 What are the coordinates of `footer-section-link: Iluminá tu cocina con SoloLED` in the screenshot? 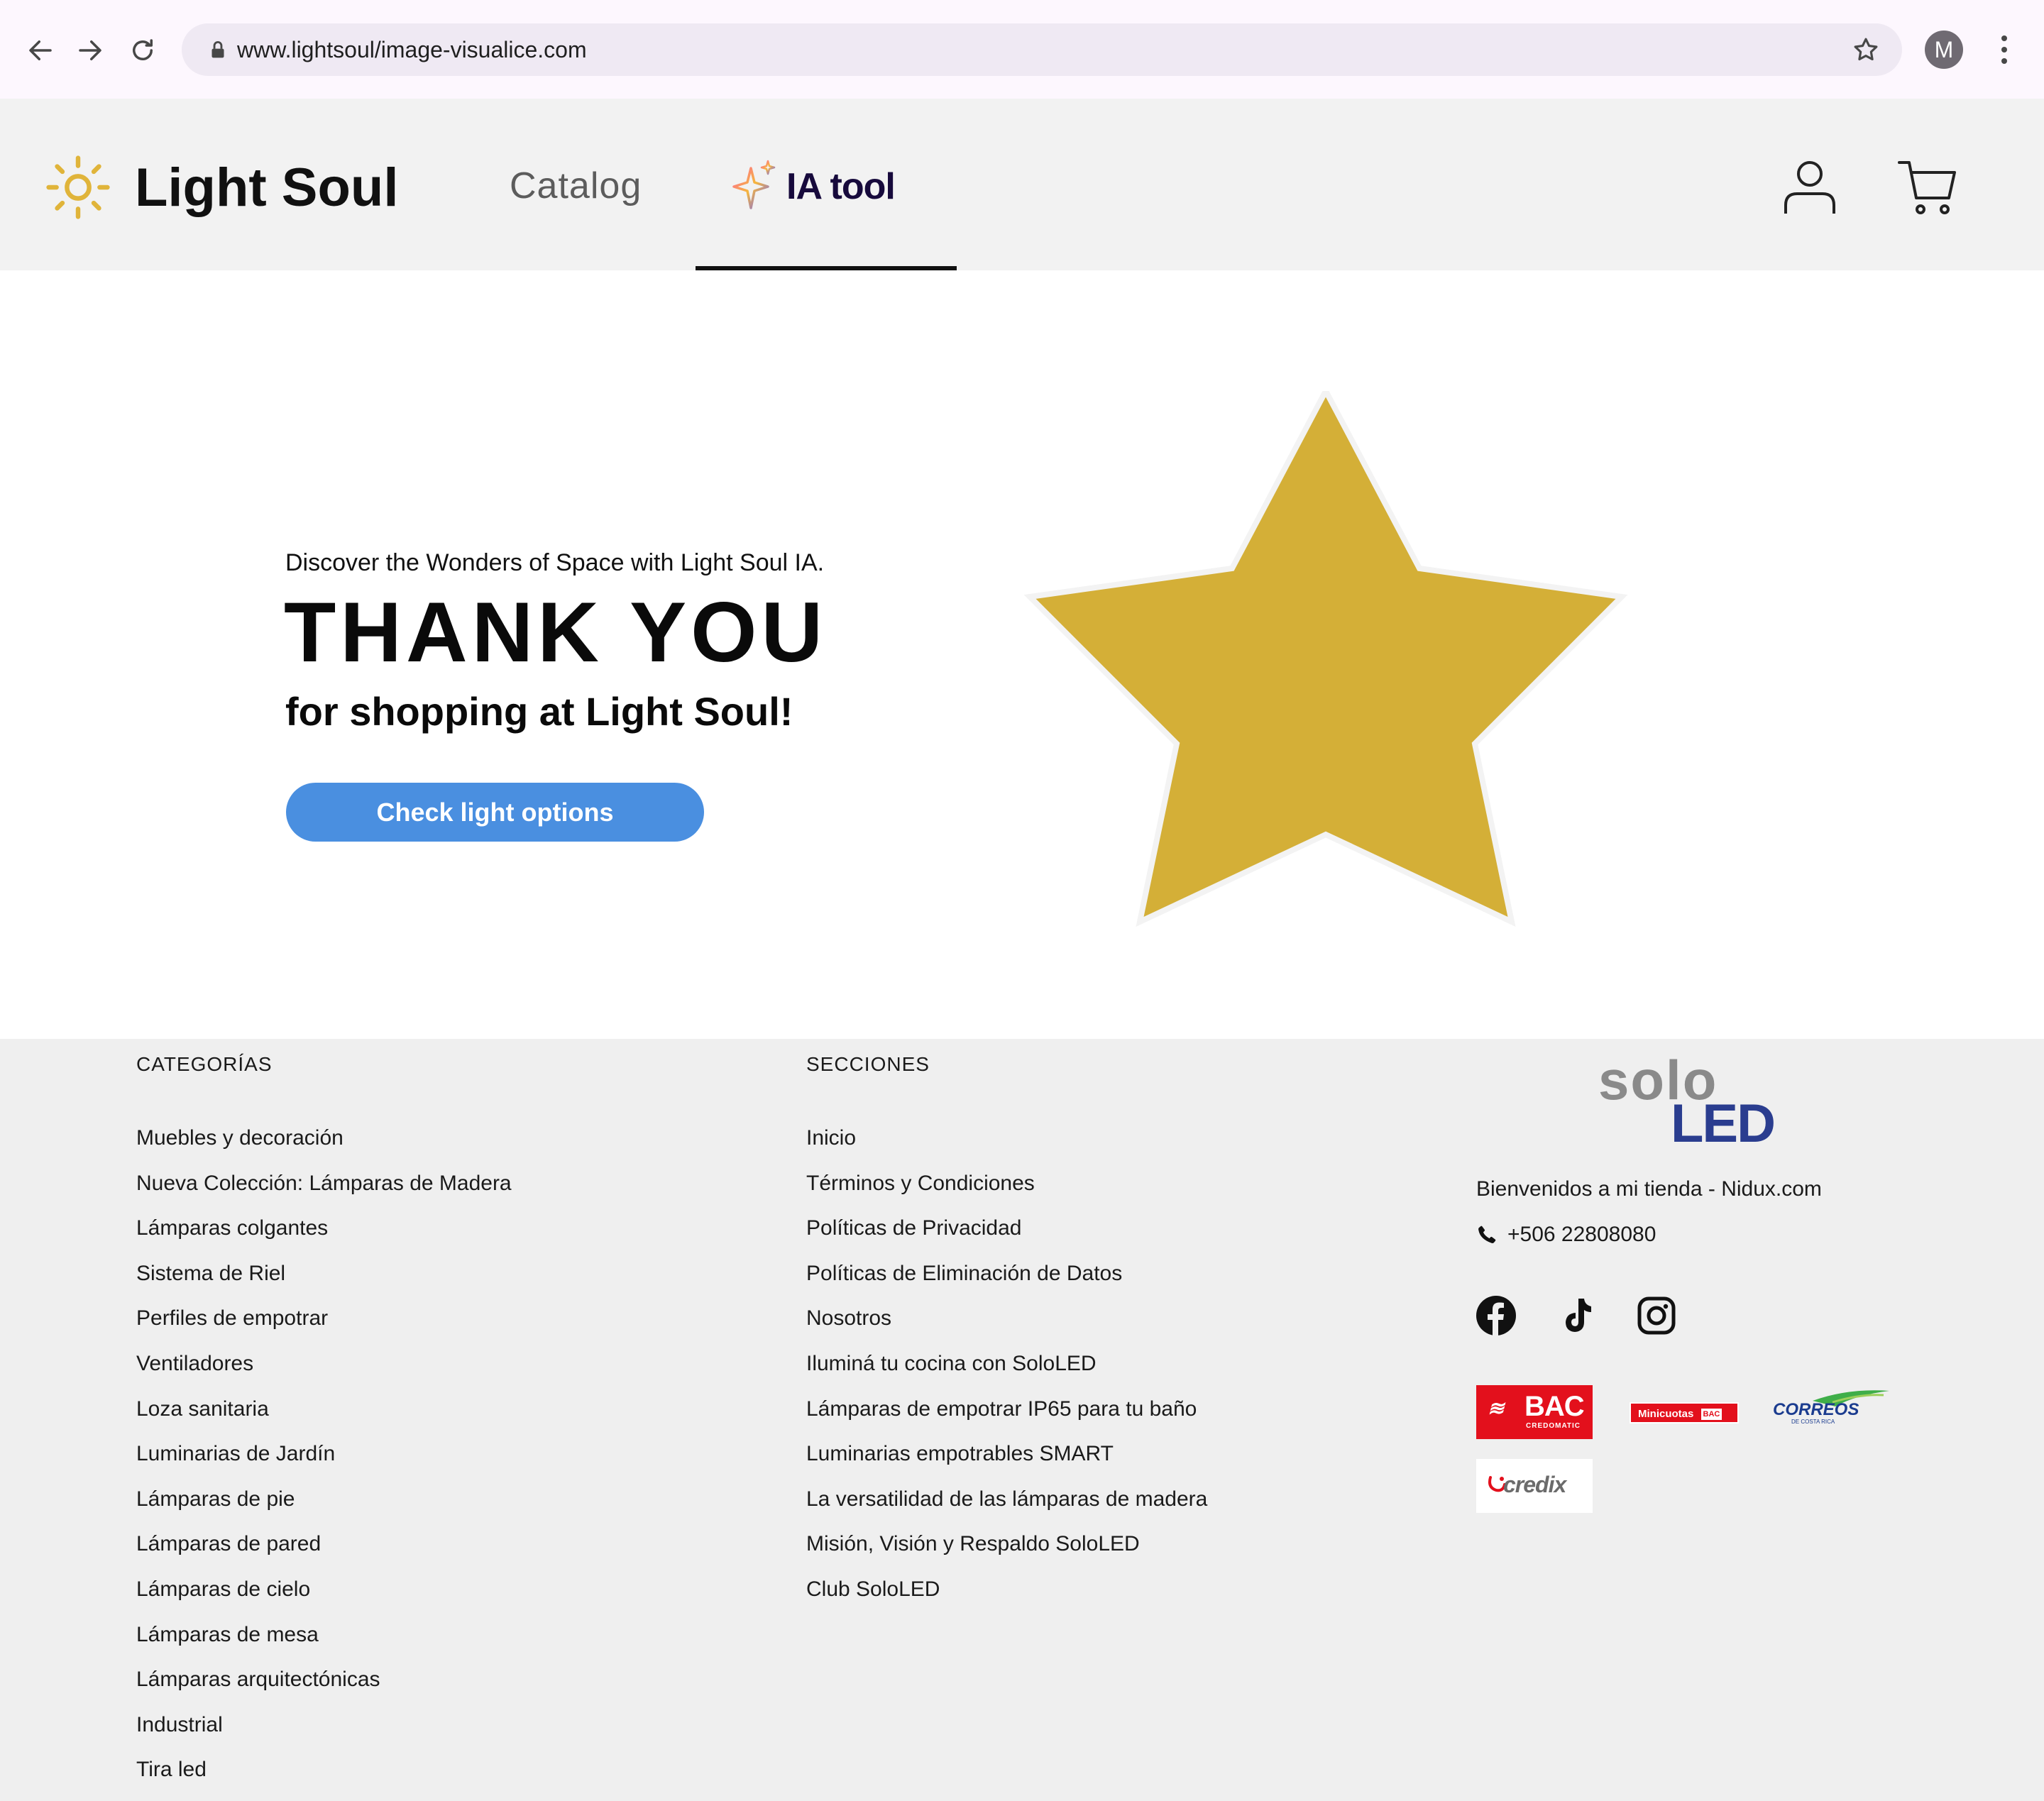 It's located at (1006, 1372).